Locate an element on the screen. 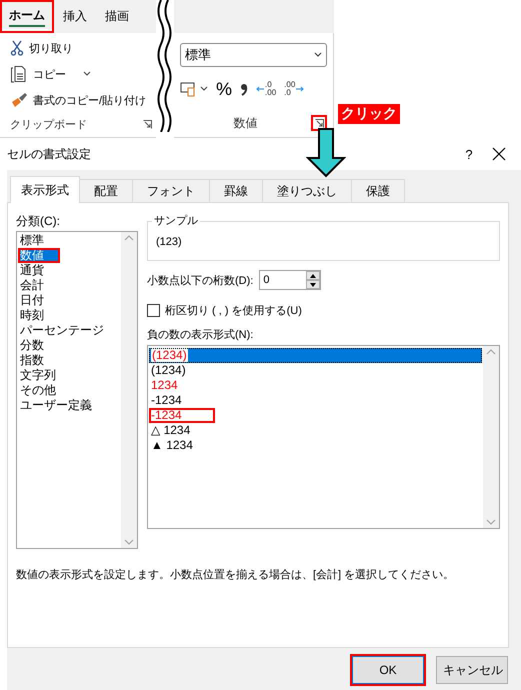  format-item: ▲ 1234 is located at coordinates (315, 445).